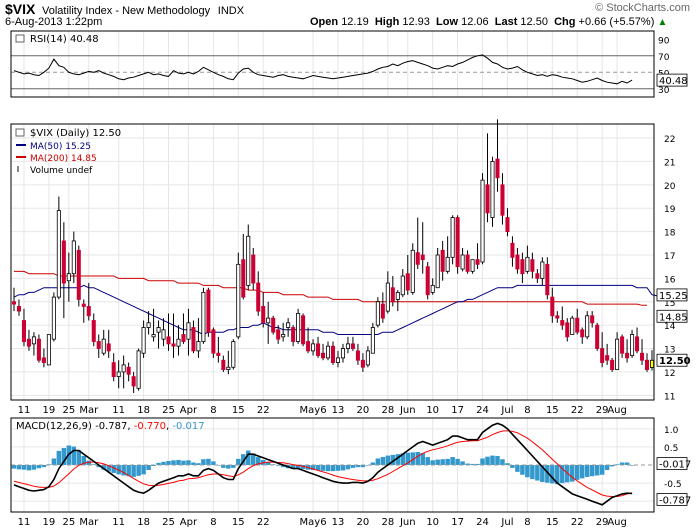 The width and height of the screenshot is (700, 530). I want to click on x-axis-label: Aug, so click(617, 410).